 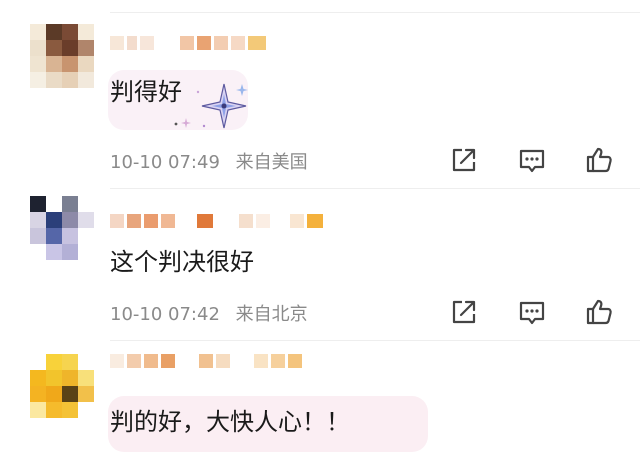 I want to click on sparkle-sticker, so click(x=210, y=106).